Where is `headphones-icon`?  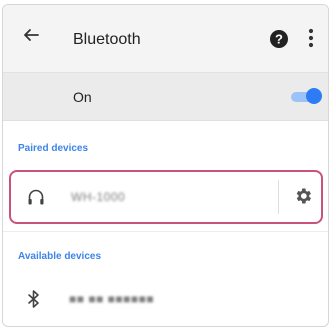 headphones-icon is located at coordinates (36, 197).